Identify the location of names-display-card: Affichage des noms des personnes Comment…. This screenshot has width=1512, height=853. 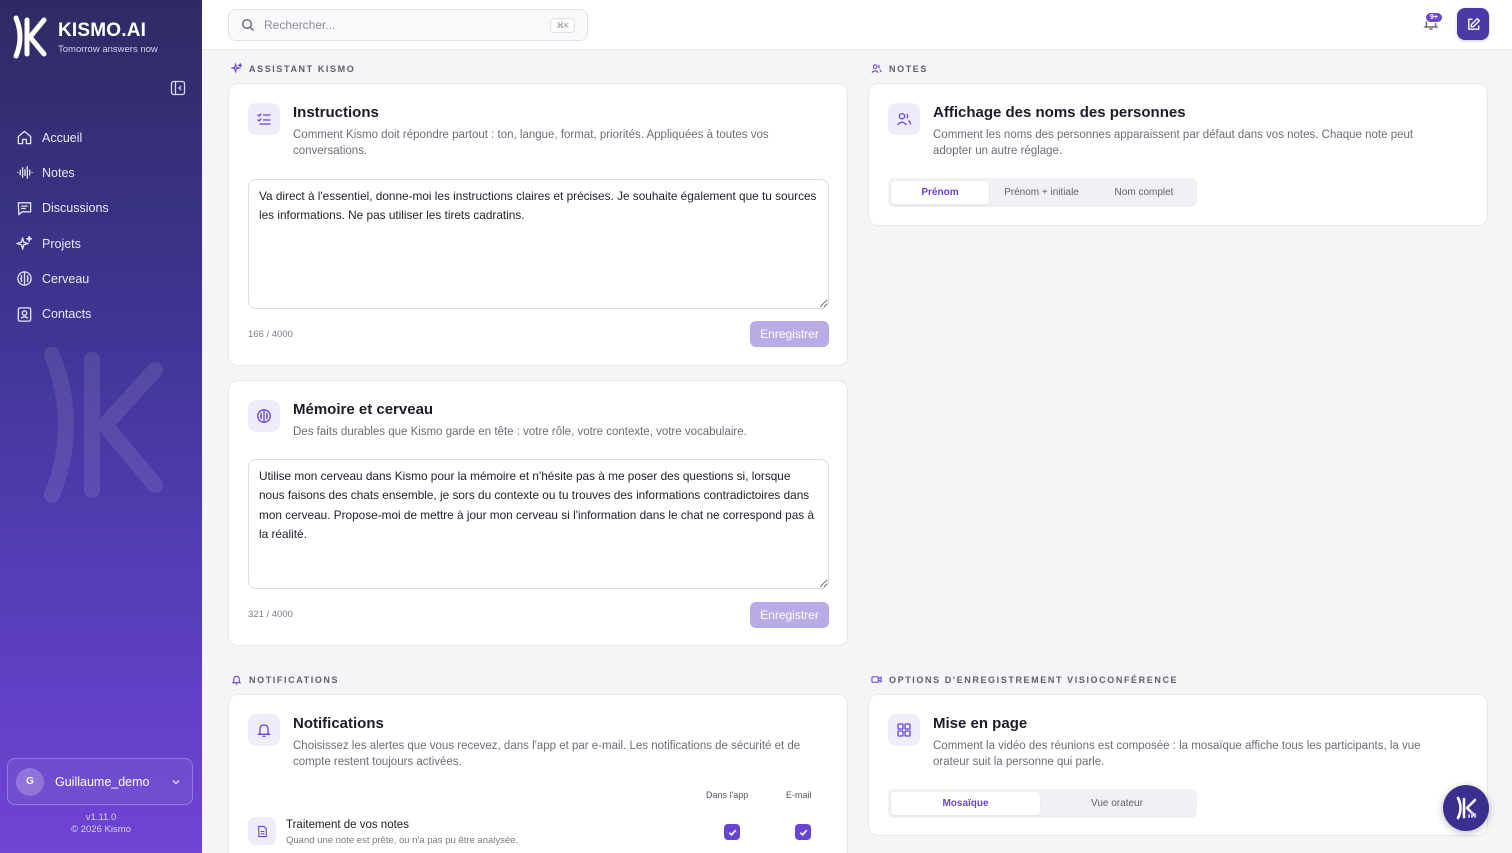
(1178, 154).